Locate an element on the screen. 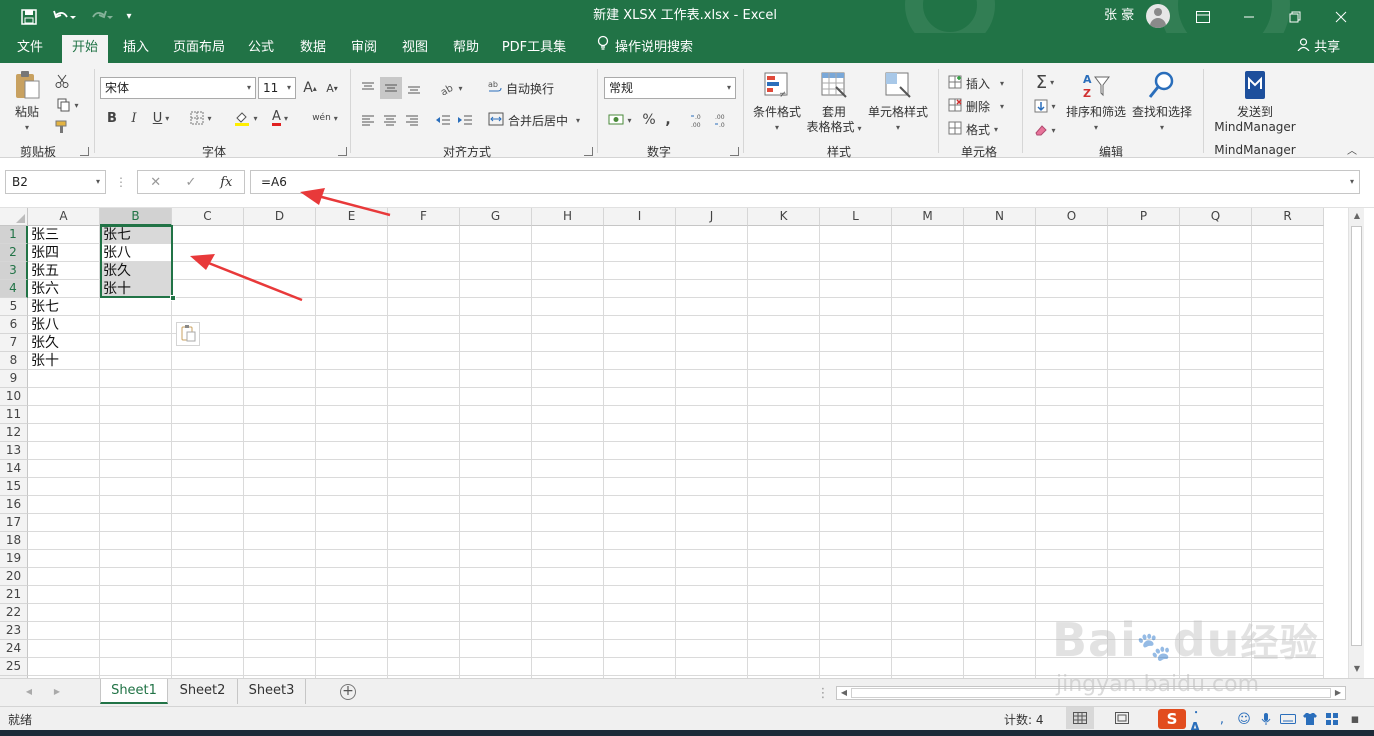 This screenshot has width=1374, height=736. row-header-13: 13 is located at coordinates (14, 451).